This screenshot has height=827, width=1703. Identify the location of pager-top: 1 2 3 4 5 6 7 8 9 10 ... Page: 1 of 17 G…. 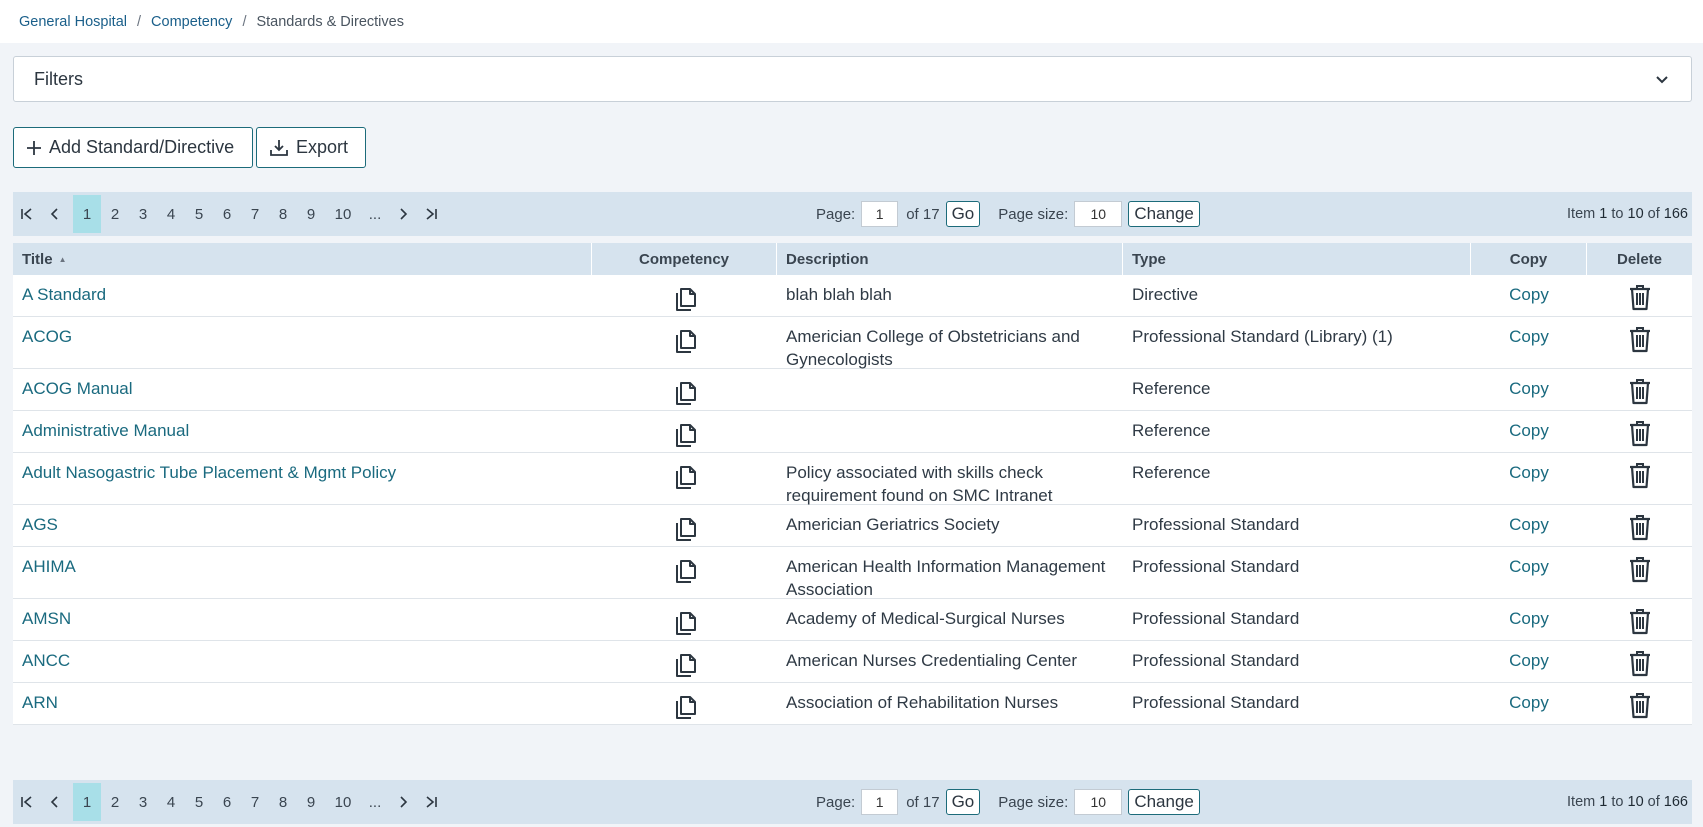
(852, 214).